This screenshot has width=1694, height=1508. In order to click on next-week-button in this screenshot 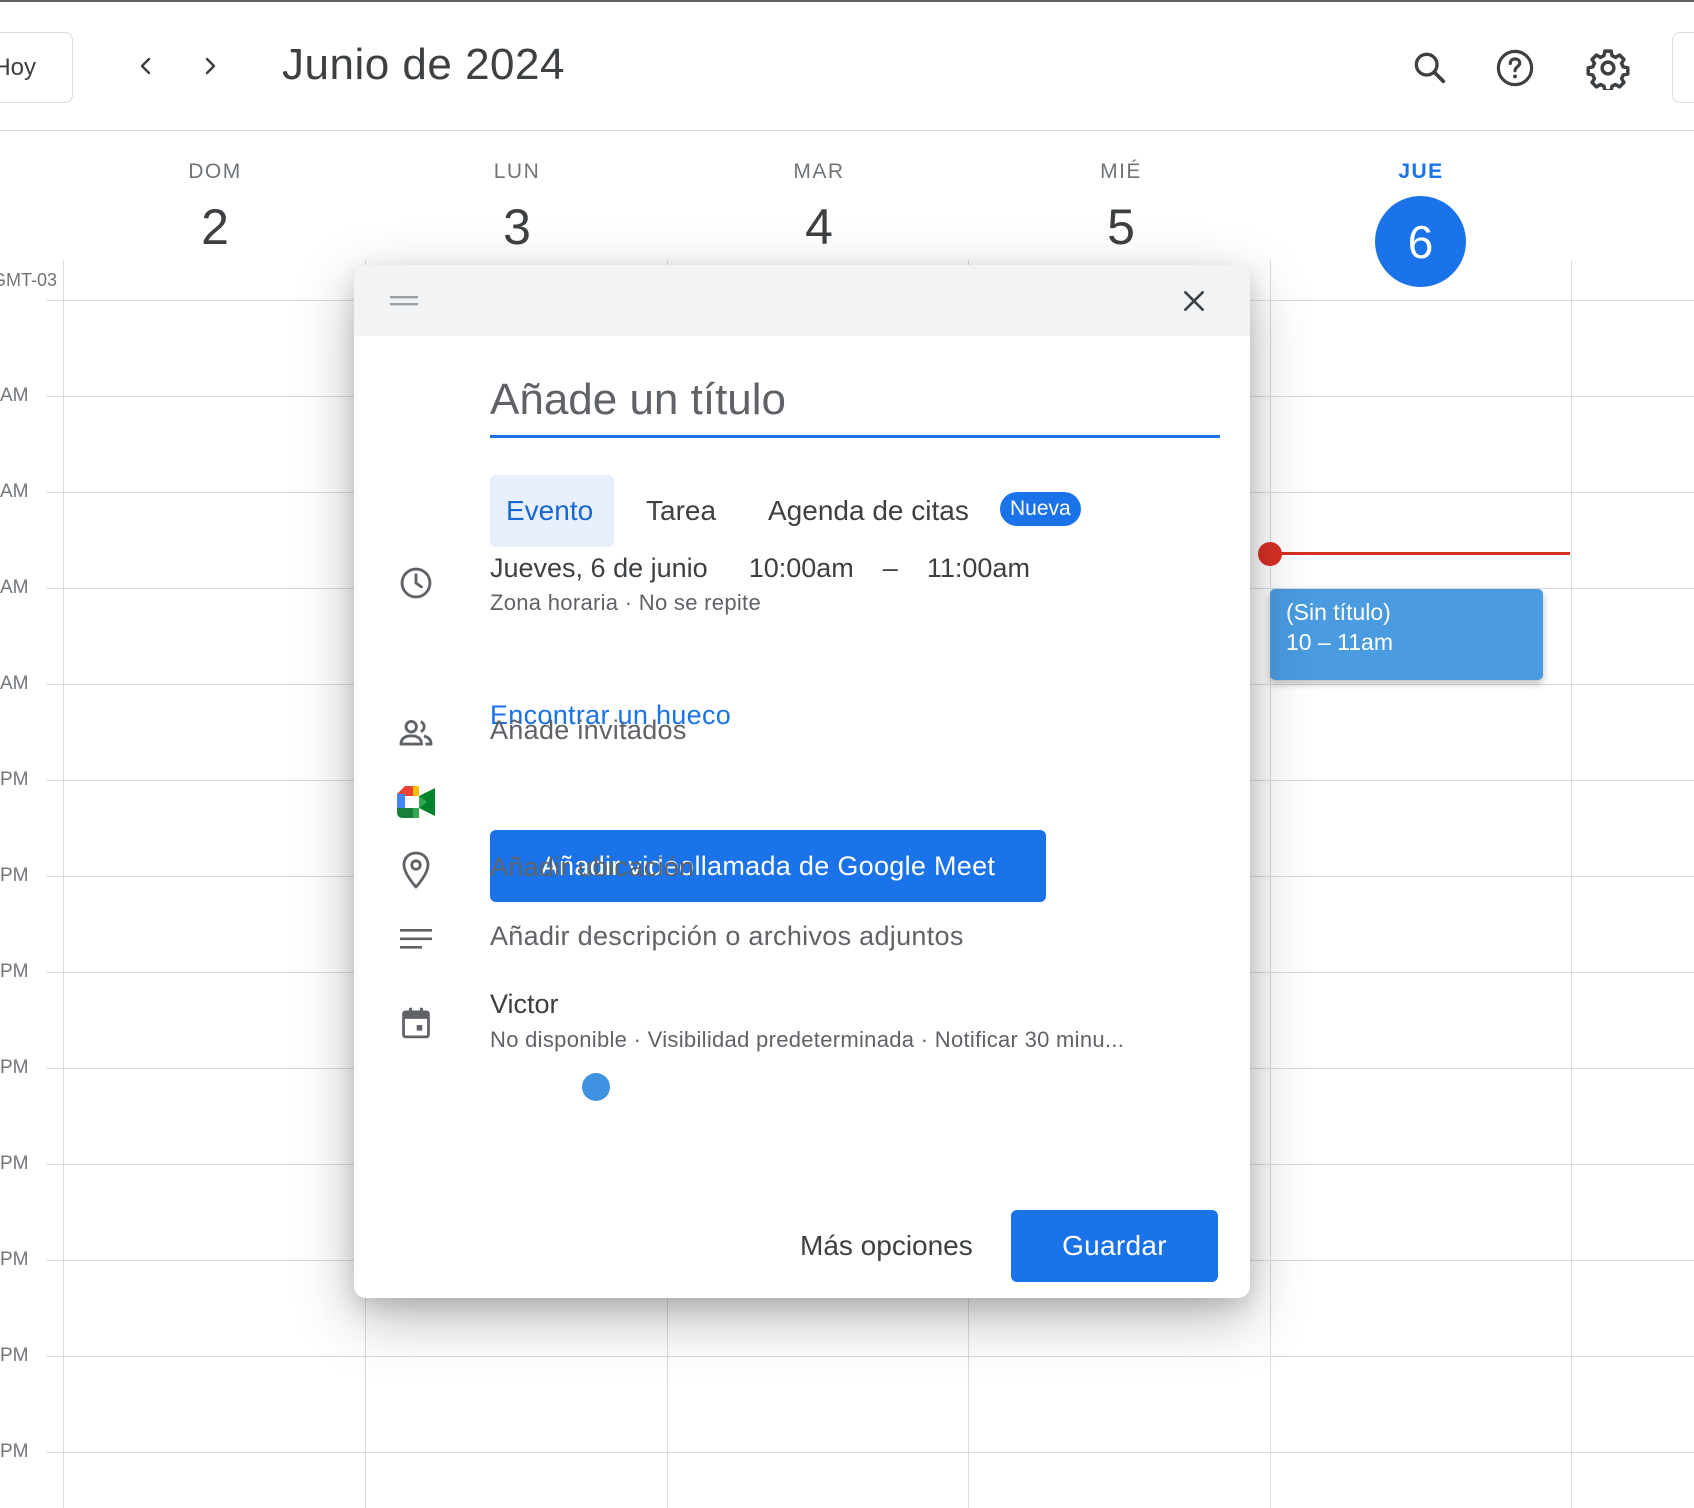, I will do `click(210, 66)`.